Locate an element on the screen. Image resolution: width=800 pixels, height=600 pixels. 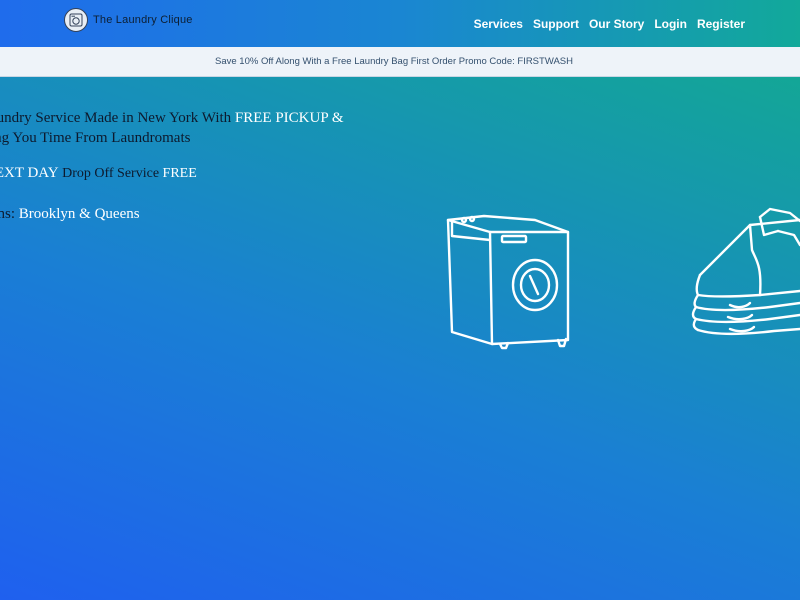
hero-line-3: NEXT DAY Drop Off Service FREE is located at coordinates (98, 173).